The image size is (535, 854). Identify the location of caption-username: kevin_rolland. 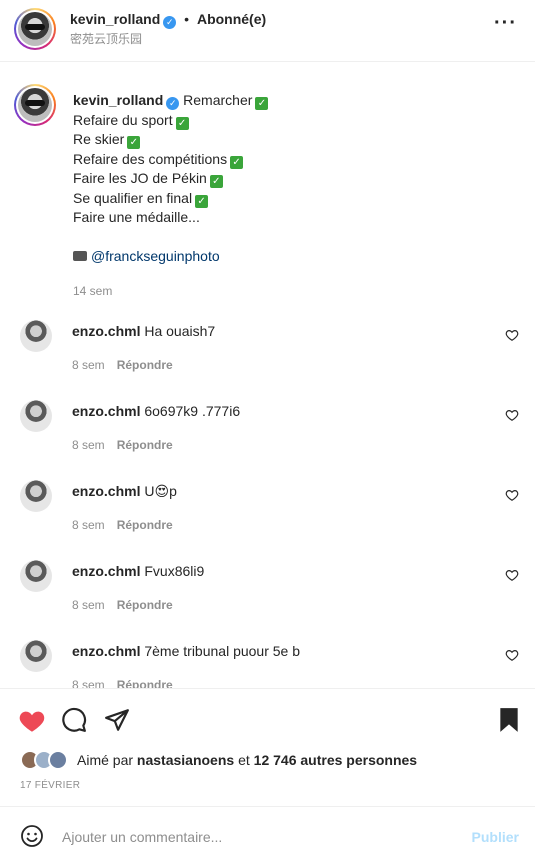
(118, 100).